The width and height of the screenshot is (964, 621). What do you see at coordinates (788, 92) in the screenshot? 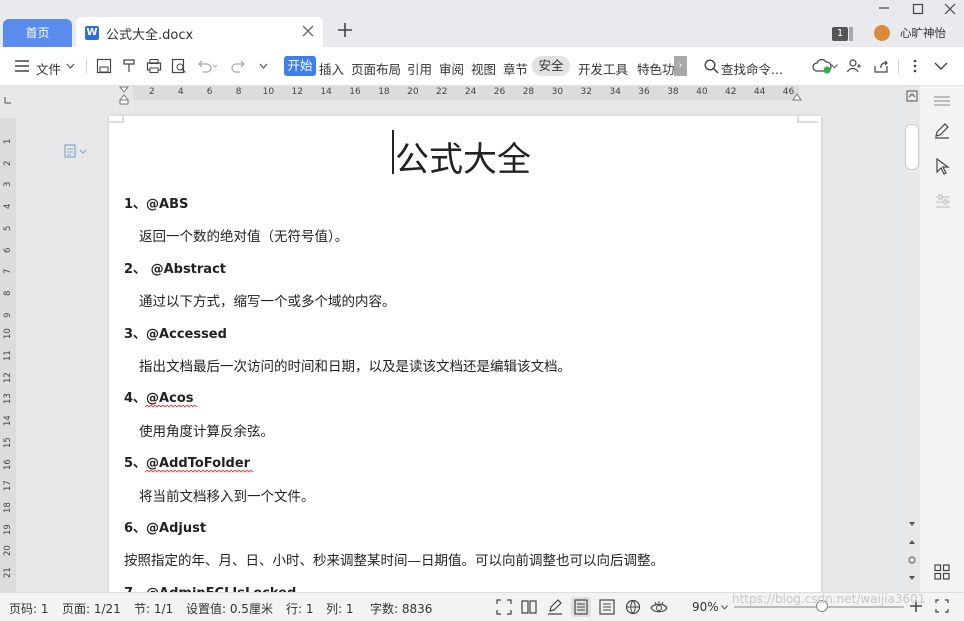
I see `ruler-number: 46` at bounding box center [788, 92].